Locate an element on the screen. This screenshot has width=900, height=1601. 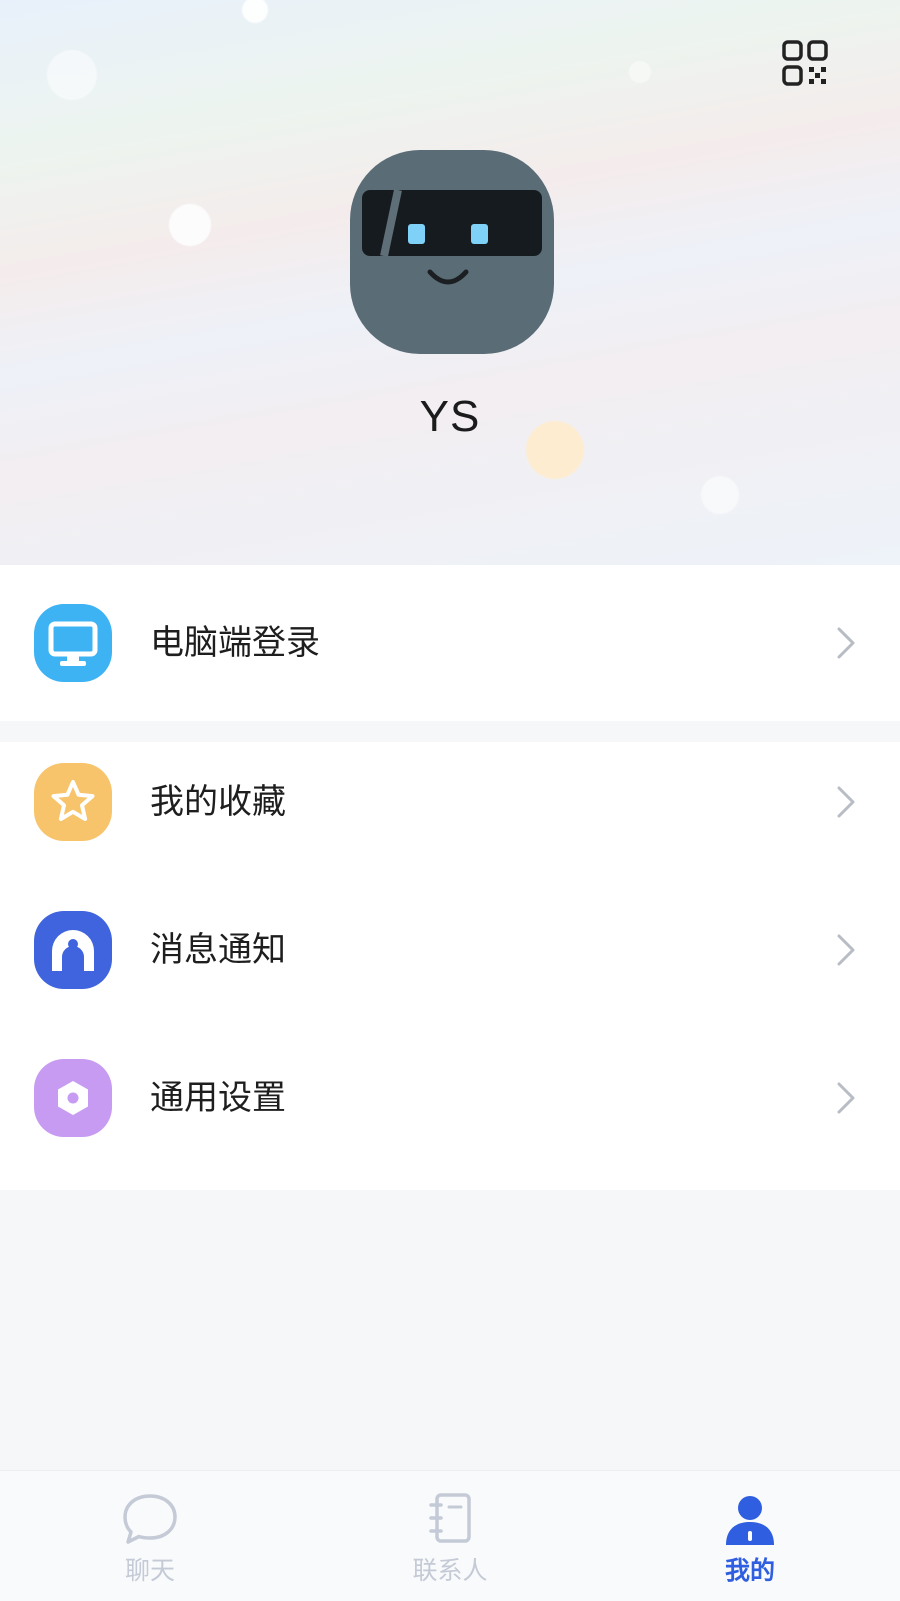
settings-hexagon-icon is located at coordinates (73, 1098).